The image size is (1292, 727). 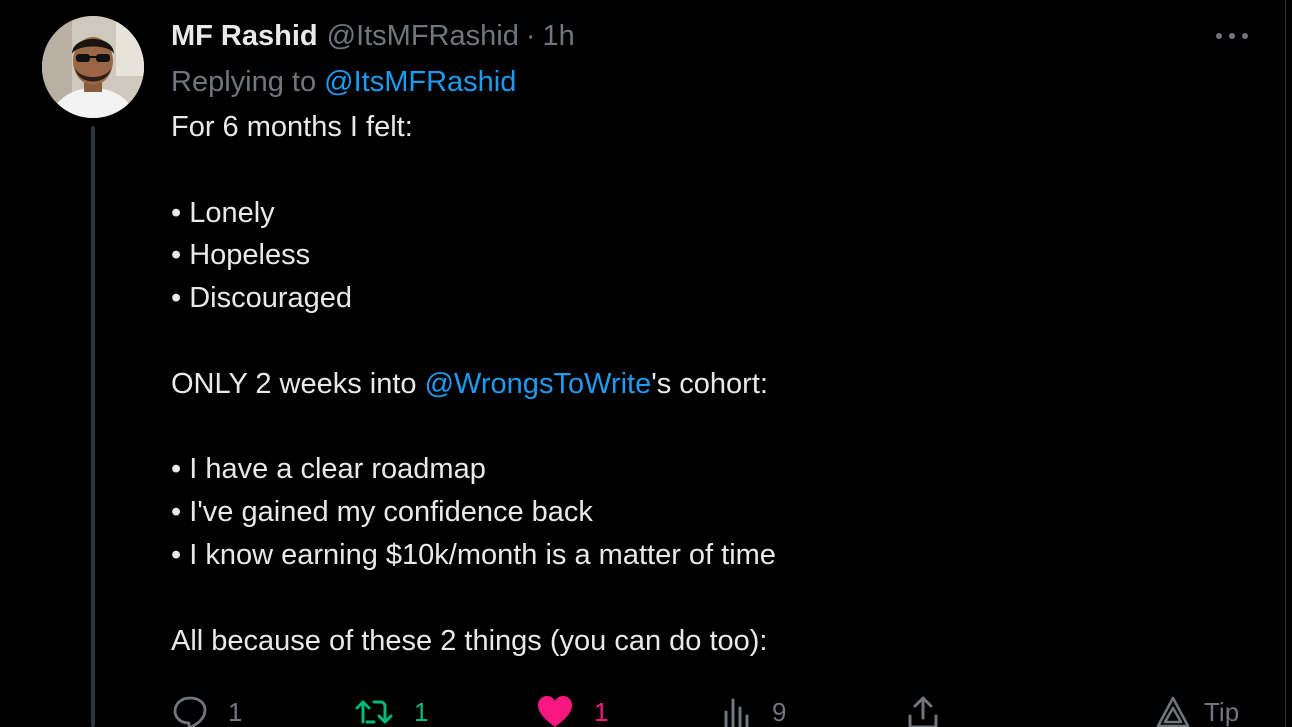 What do you see at coordinates (298, 383) in the screenshot?
I see `tweet-text-segment: ONLY 2 weeks into` at bounding box center [298, 383].